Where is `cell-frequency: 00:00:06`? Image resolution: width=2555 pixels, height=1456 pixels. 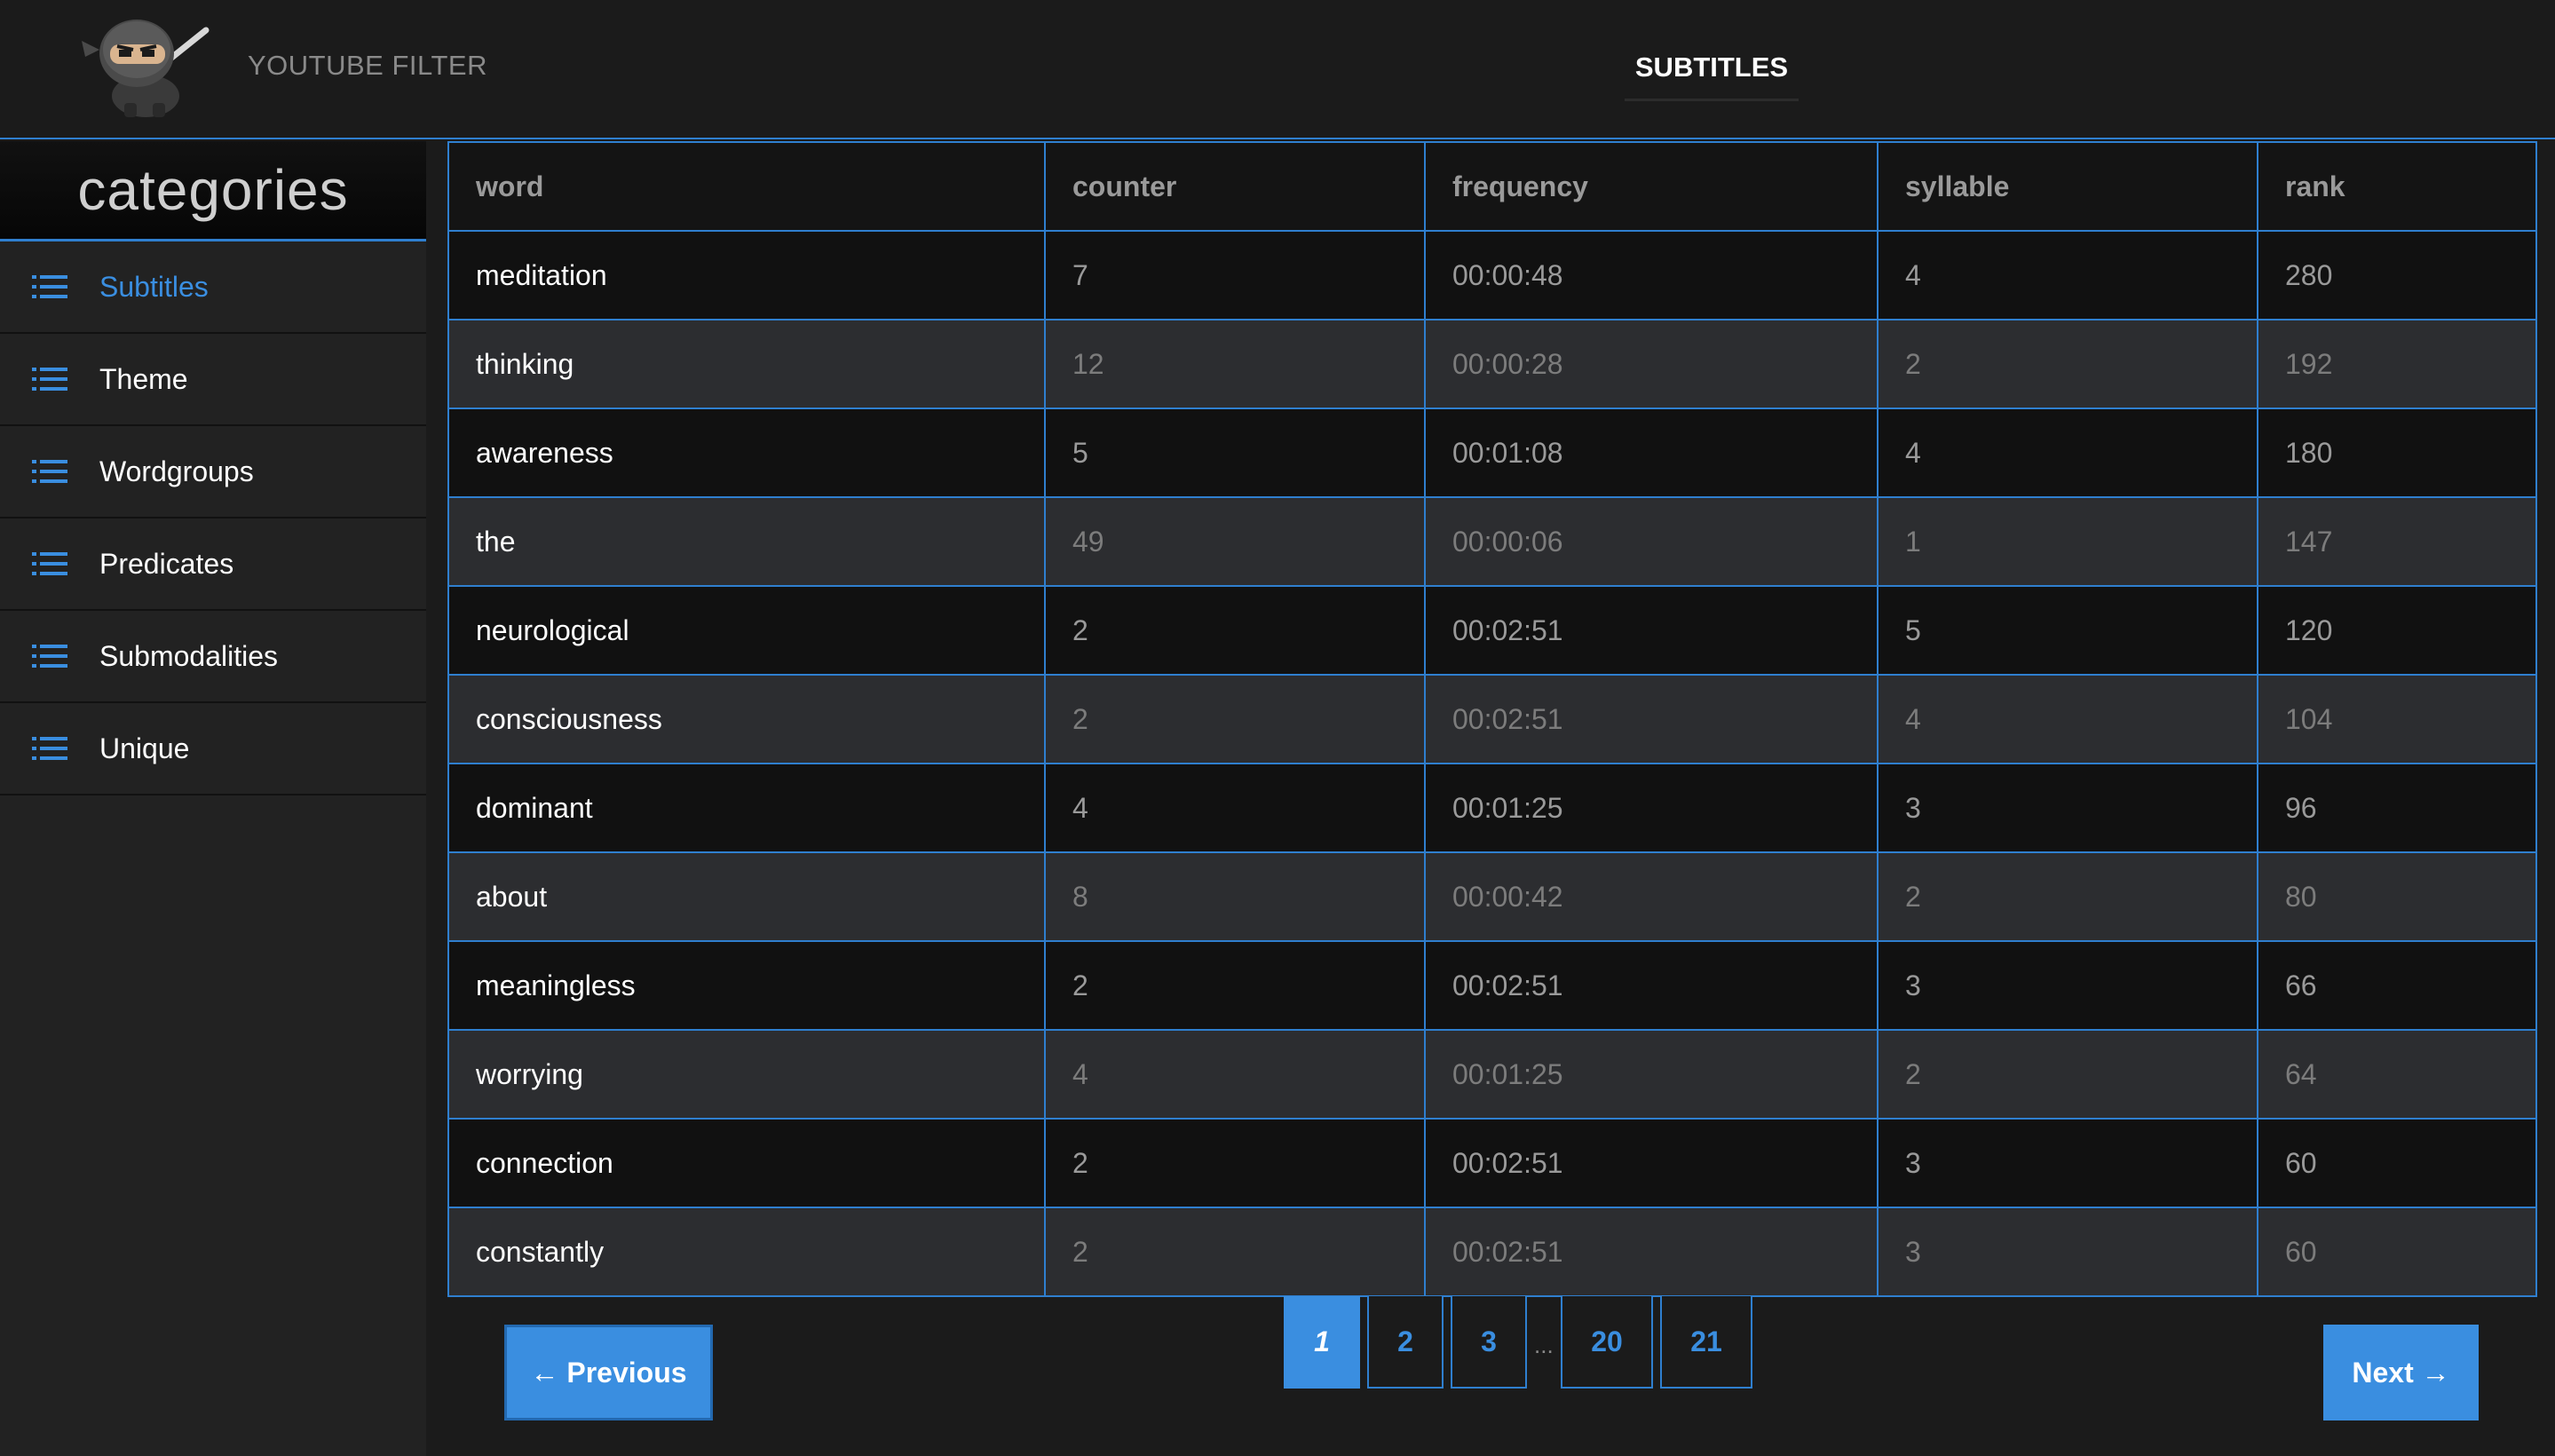
cell-frequency: 00:00:06 is located at coordinates (1651, 541).